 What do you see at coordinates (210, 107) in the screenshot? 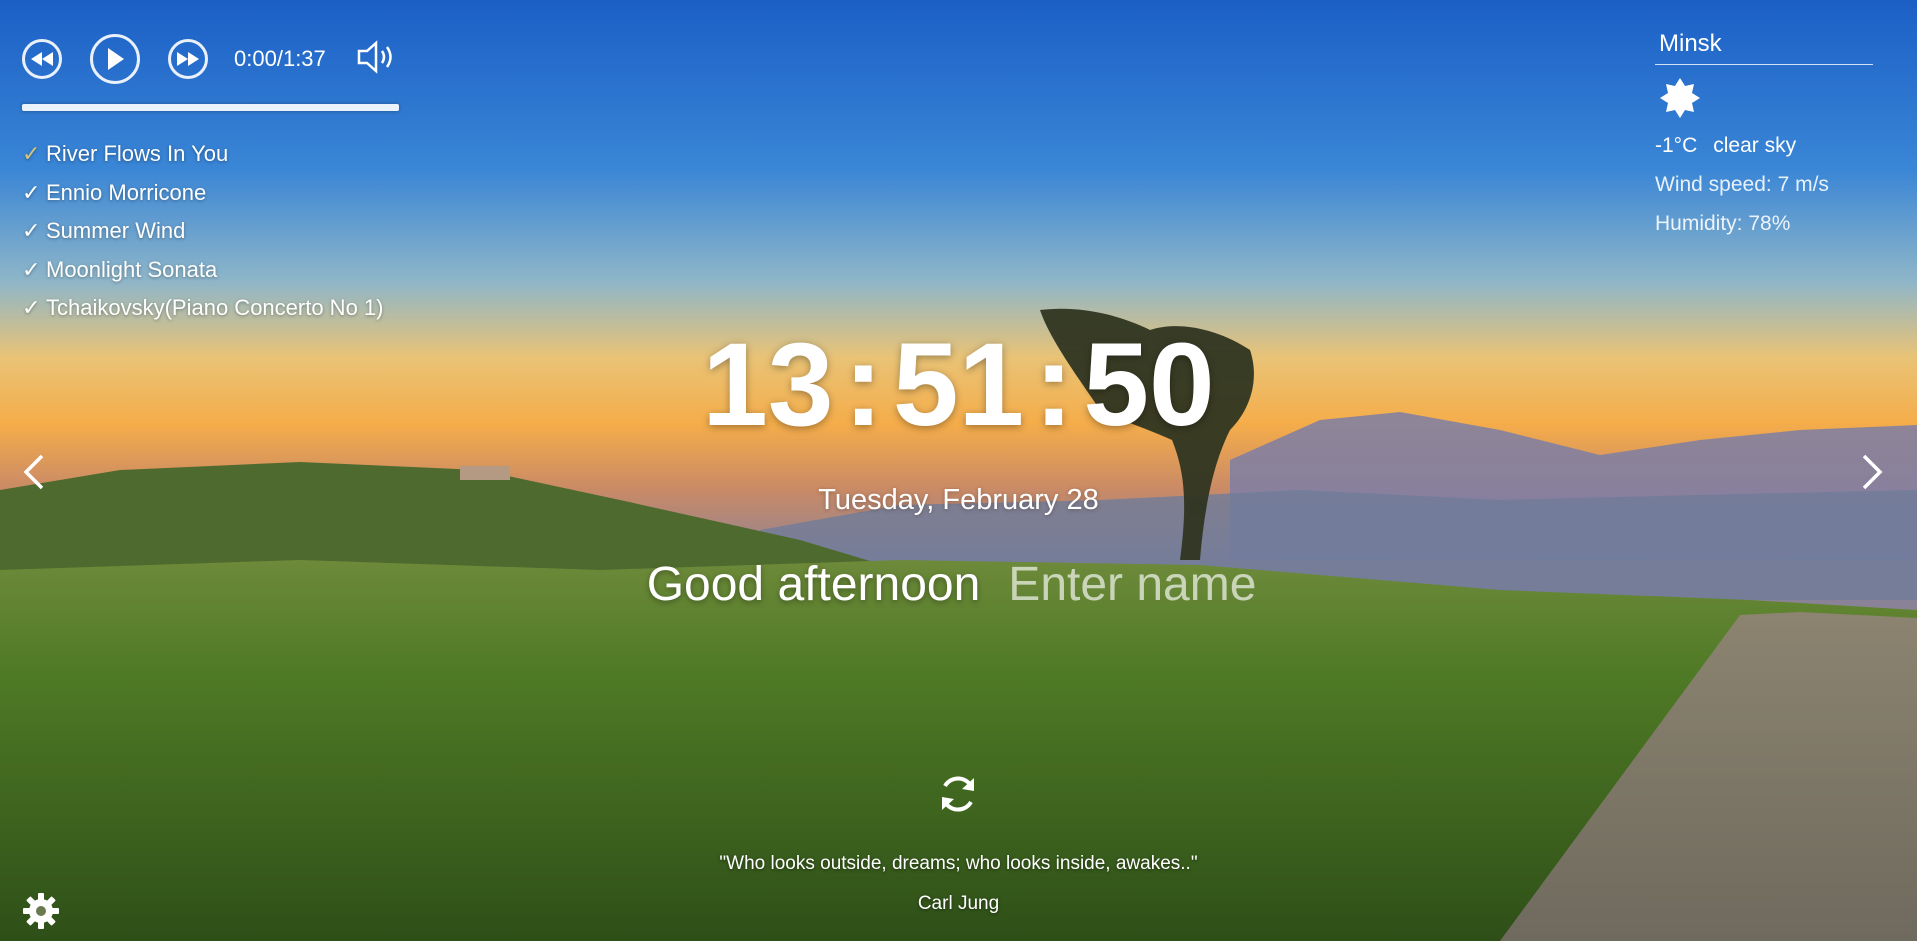
I see `progress-bar` at bounding box center [210, 107].